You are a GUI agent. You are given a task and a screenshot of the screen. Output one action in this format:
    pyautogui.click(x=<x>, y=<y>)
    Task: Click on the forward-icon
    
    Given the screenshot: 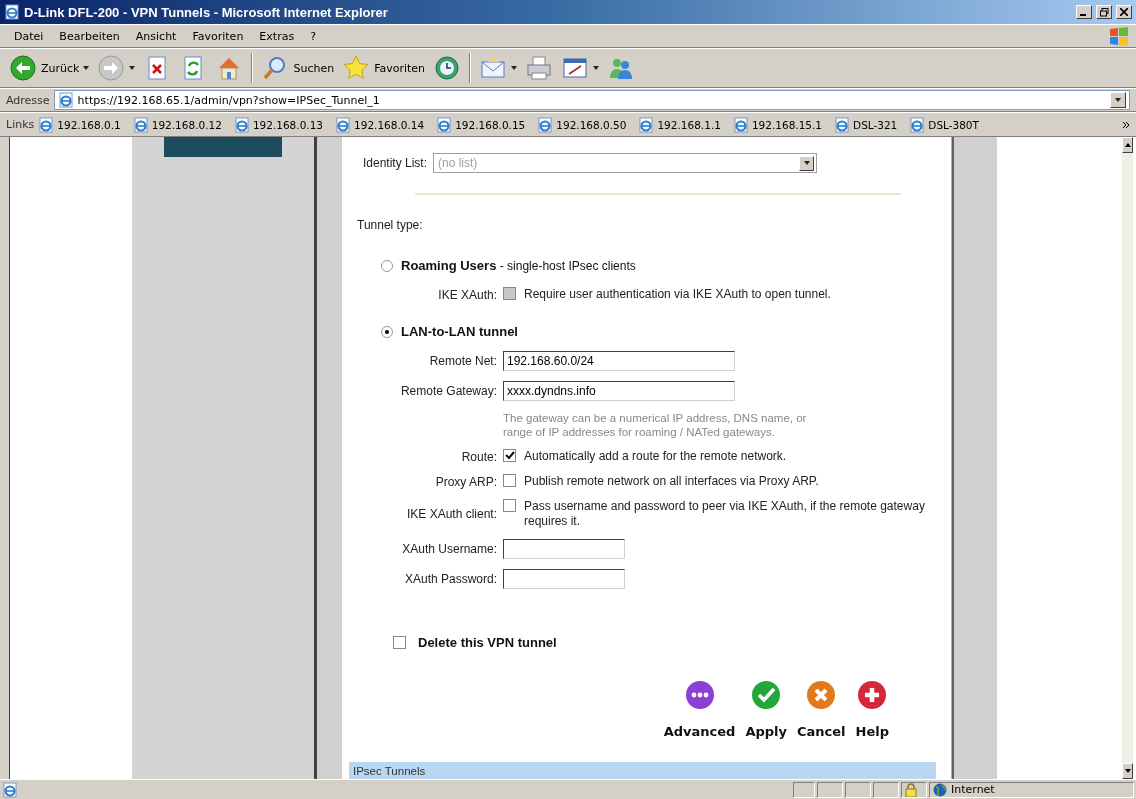 What is the action you would take?
    pyautogui.click(x=111, y=68)
    